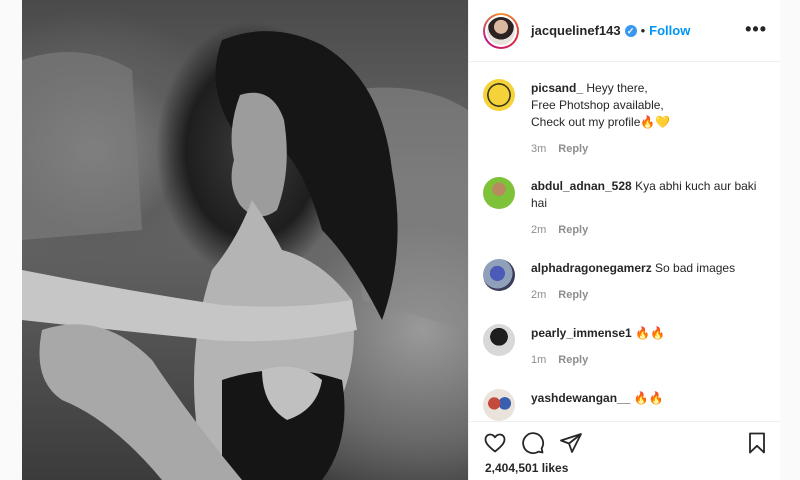 Image resolution: width=800 pixels, height=480 pixels. Describe the element at coordinates (591, 268) in the screenshot. I see `comment-username: alphadragonegamerz` at that location.